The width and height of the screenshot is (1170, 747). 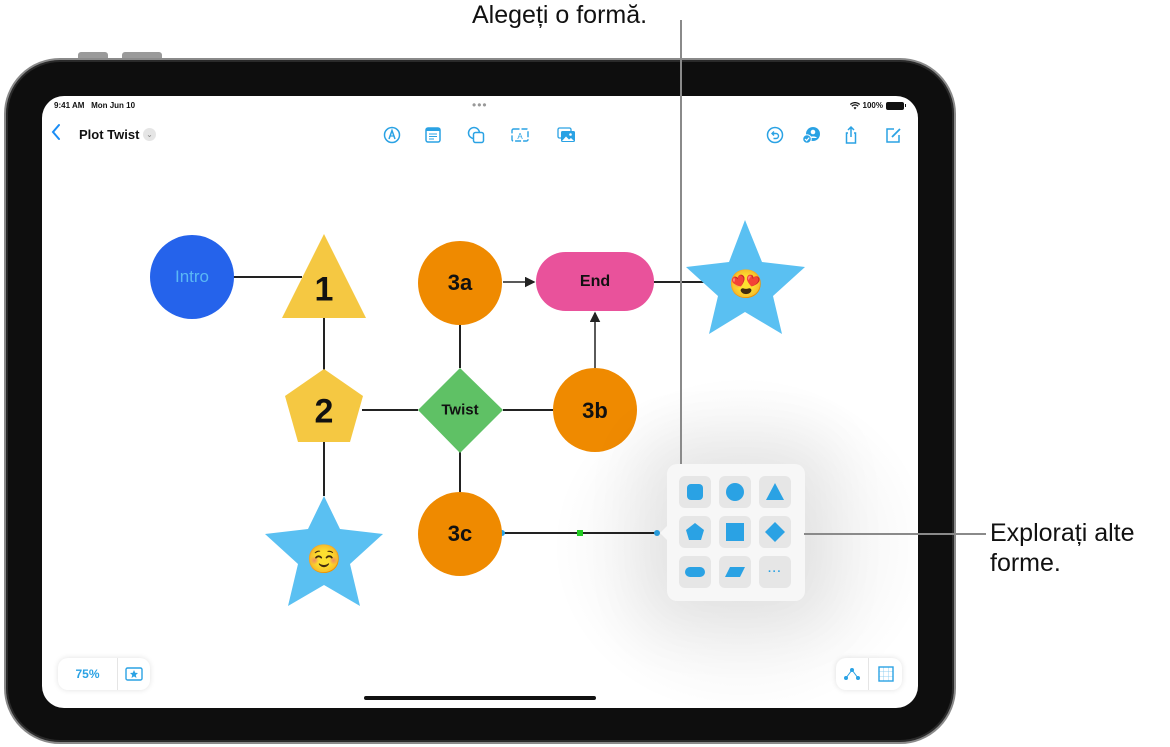 I want to click on shape-option-triangle, so click(x=775, y=492).